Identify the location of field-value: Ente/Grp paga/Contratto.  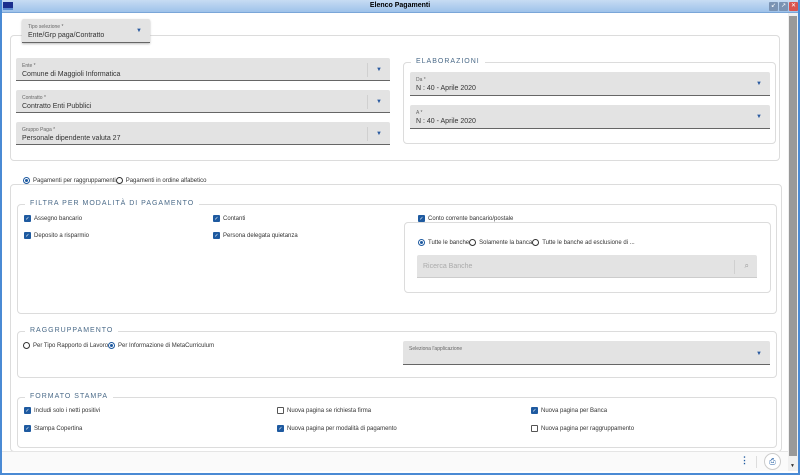
(66, 35).